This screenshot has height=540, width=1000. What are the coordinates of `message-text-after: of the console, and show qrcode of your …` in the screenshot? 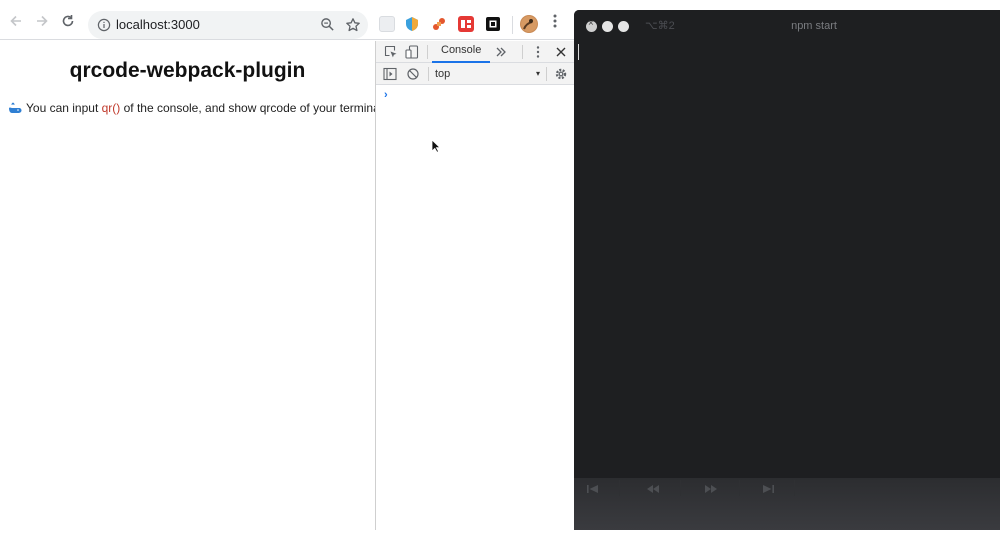 It's located at (253, 108).